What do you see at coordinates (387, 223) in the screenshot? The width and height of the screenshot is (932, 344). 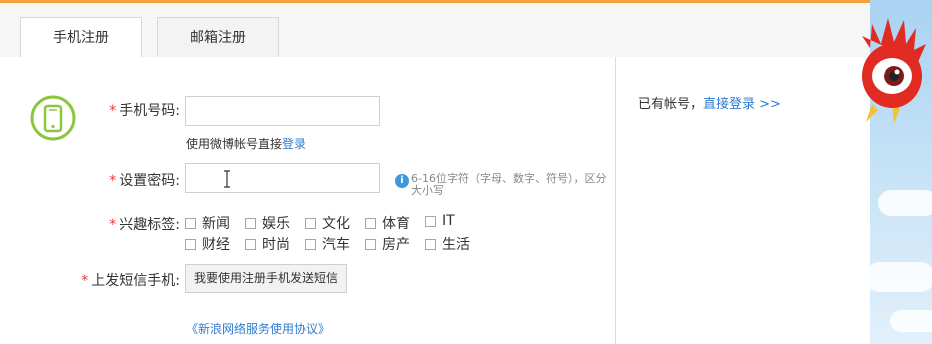 I see `interest-checkbox-sports: 体育` at bounding box center [387, 223].